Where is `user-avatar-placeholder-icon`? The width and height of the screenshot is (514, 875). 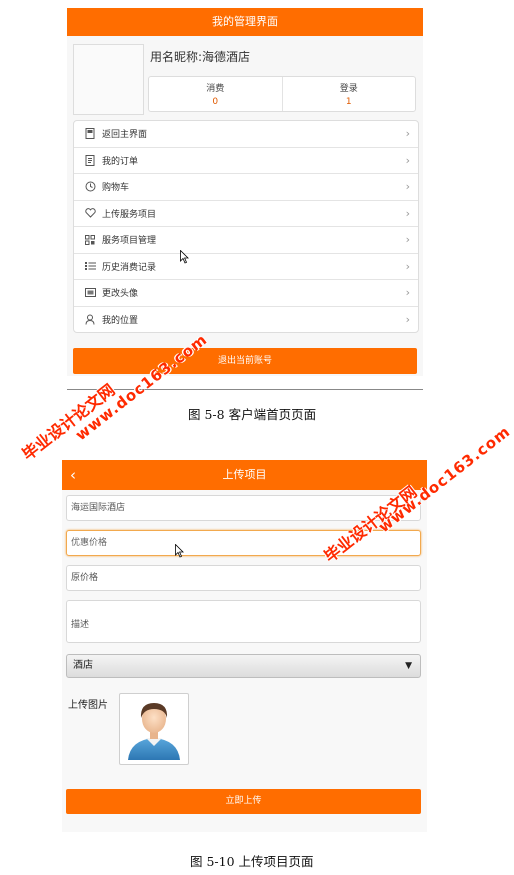 user-avatar-placeholder-icon is located at coordinates (154, 731).